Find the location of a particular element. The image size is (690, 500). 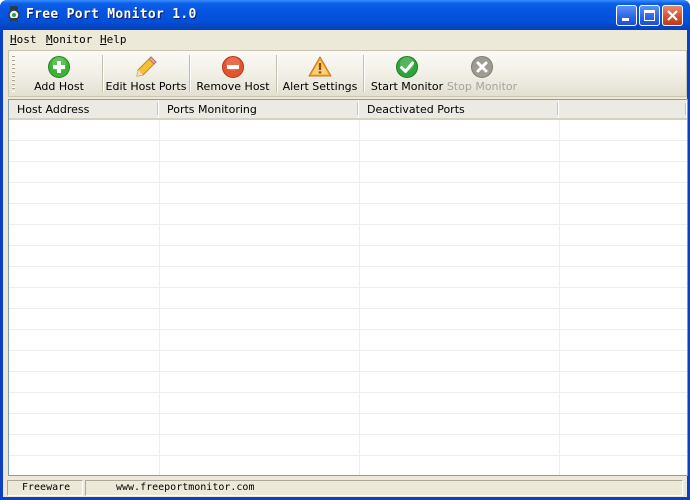

close-button is located at coordinates (672, 15).